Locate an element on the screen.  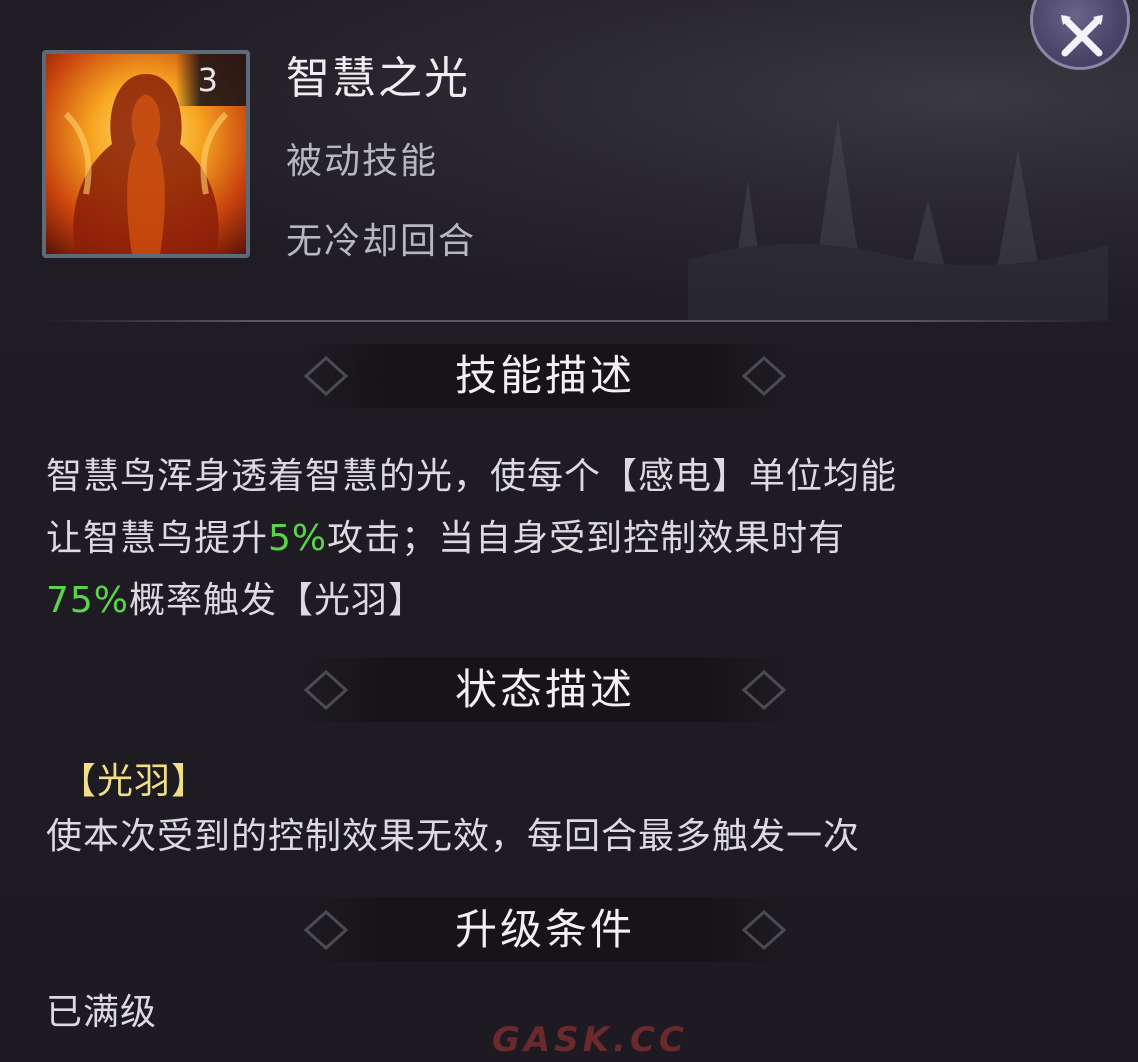
description-line: 让智慧鸟提升5%攻击；当自身受到控制效果时有 is located at coordinates (546, 539).